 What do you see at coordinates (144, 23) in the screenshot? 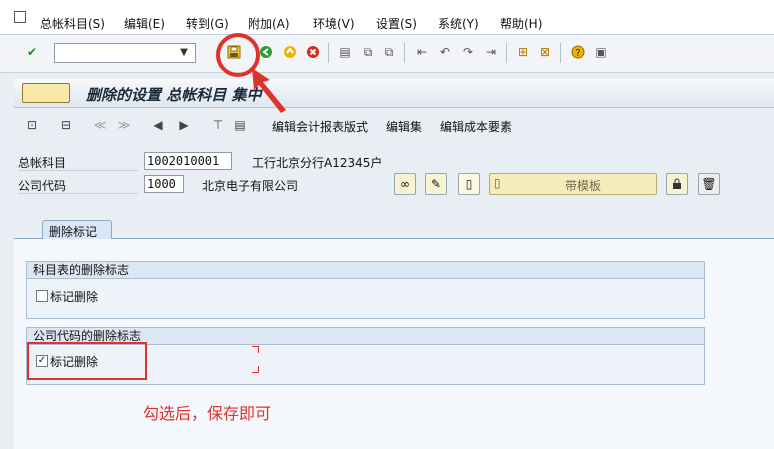
I see `menu-edit: 编辑(E)` at bounding box center [144, 23].